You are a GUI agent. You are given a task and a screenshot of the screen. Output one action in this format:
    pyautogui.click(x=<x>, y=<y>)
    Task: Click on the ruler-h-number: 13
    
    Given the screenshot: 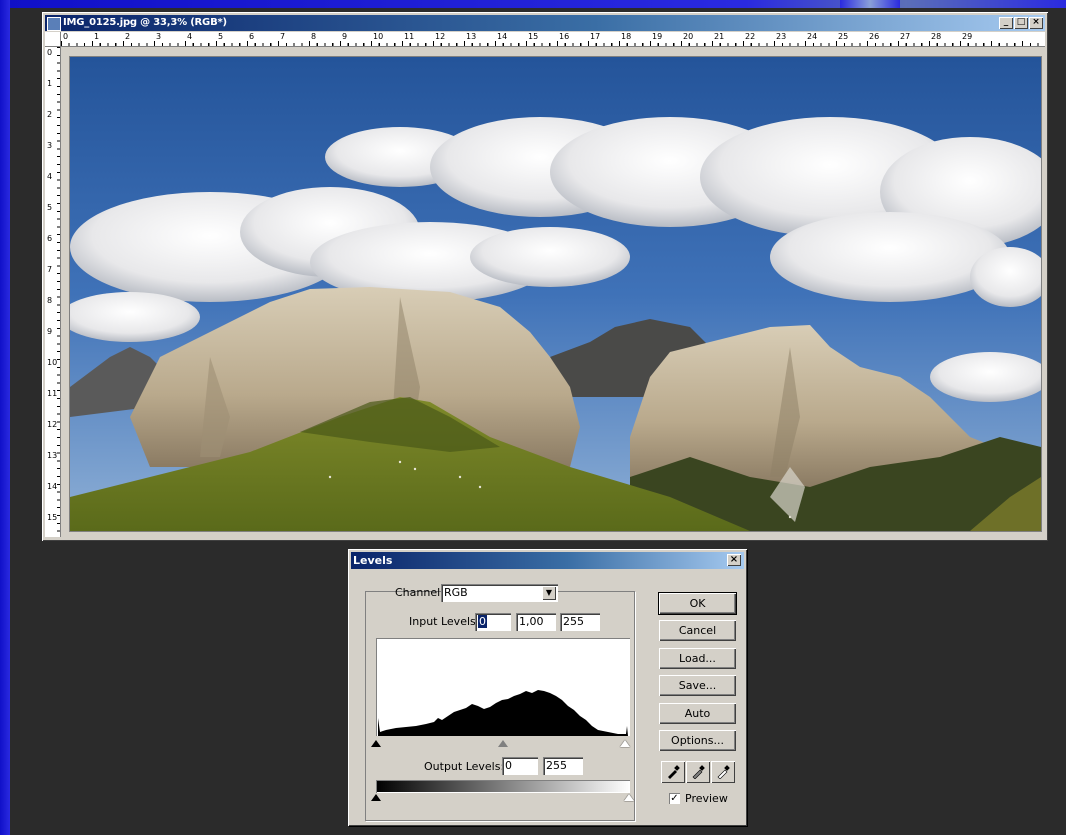 What is the action you would take?
    pyautogui.click(x=471, y=36)
    